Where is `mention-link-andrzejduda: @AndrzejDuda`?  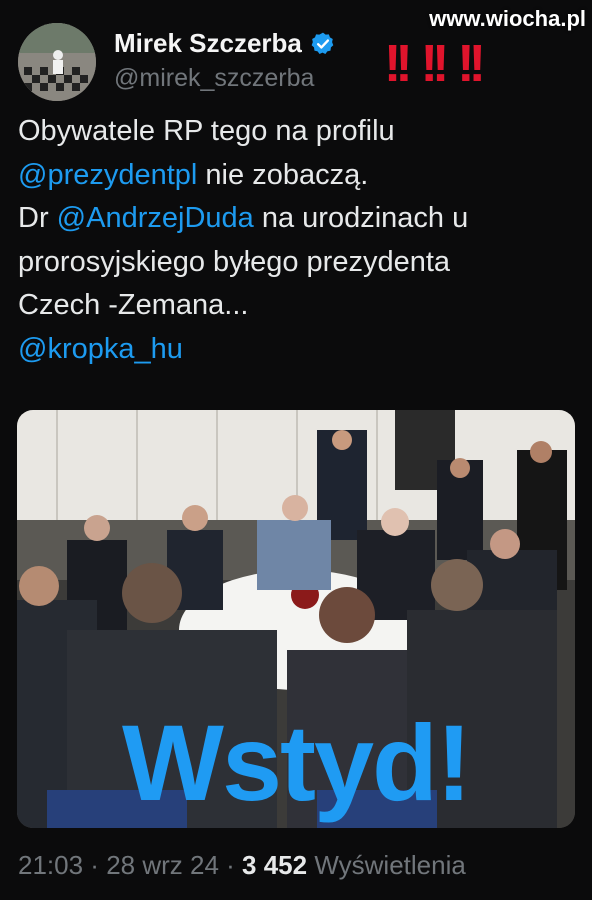
mention-link-andrzejduda: @AndrzejDuda is located at coordinates (155, 218).